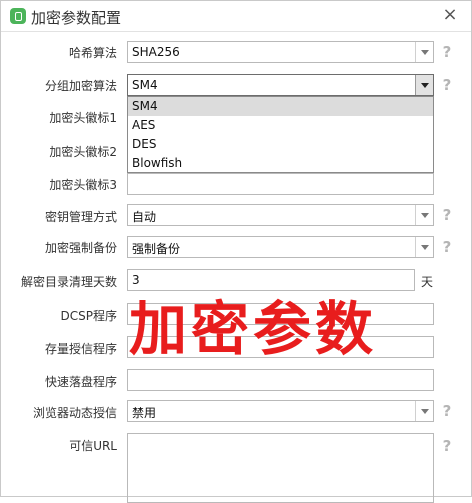  I want to click on force-backup-value: 强制备份, so click(156, 249).